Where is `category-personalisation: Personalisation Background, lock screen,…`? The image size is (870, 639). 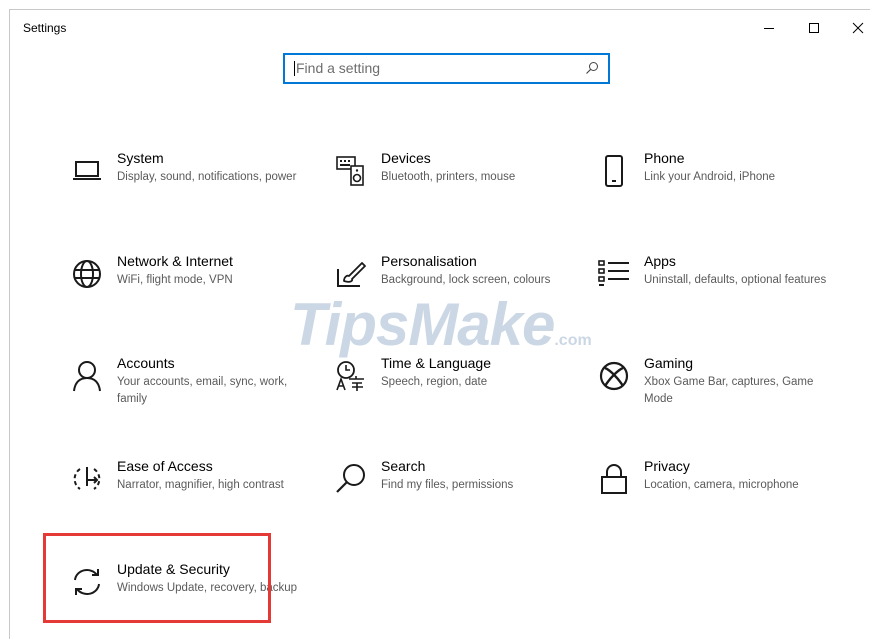
category-personalisation: Personalisation Background, lock screen,… is located at coordinates (451, 292).